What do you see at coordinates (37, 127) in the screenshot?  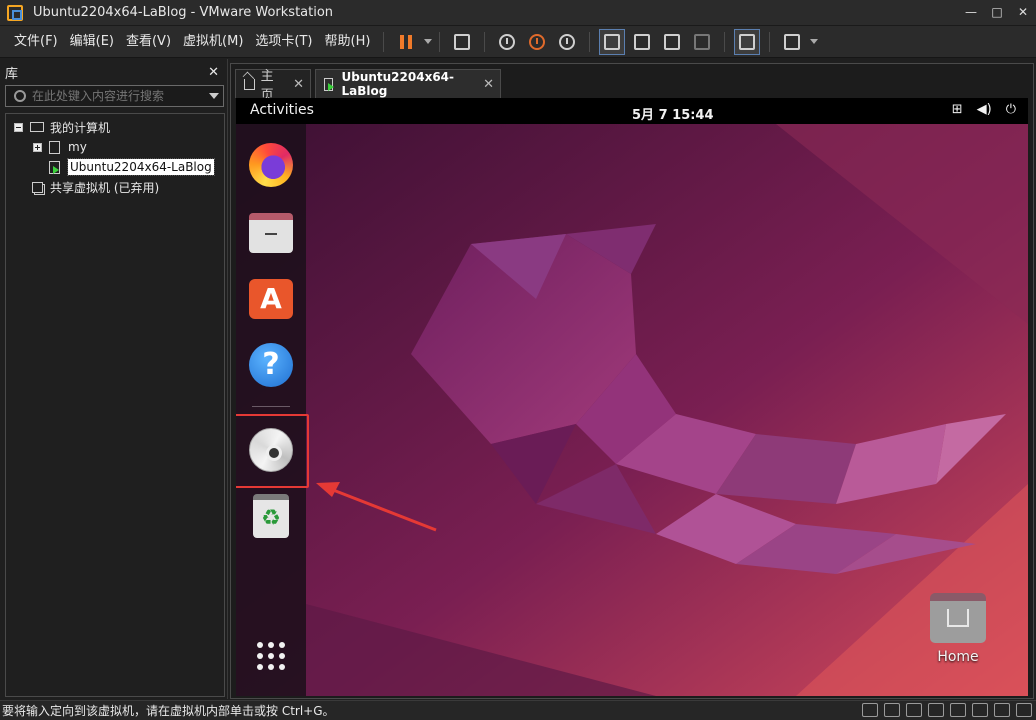 I see `computer-icon` at bounding box center [37, 127].